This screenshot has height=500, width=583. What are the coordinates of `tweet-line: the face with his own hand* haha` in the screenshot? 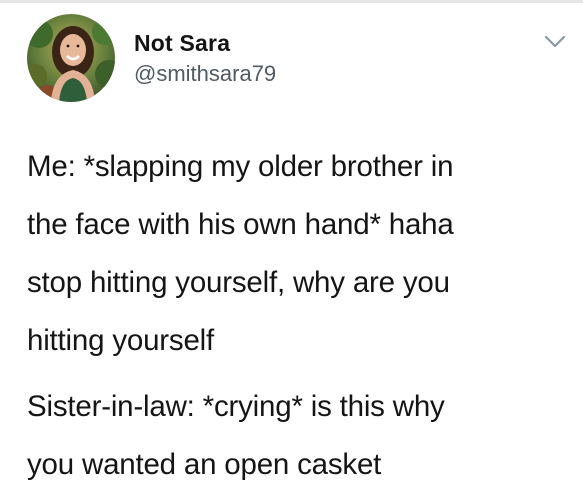 It's located at (240, 224).